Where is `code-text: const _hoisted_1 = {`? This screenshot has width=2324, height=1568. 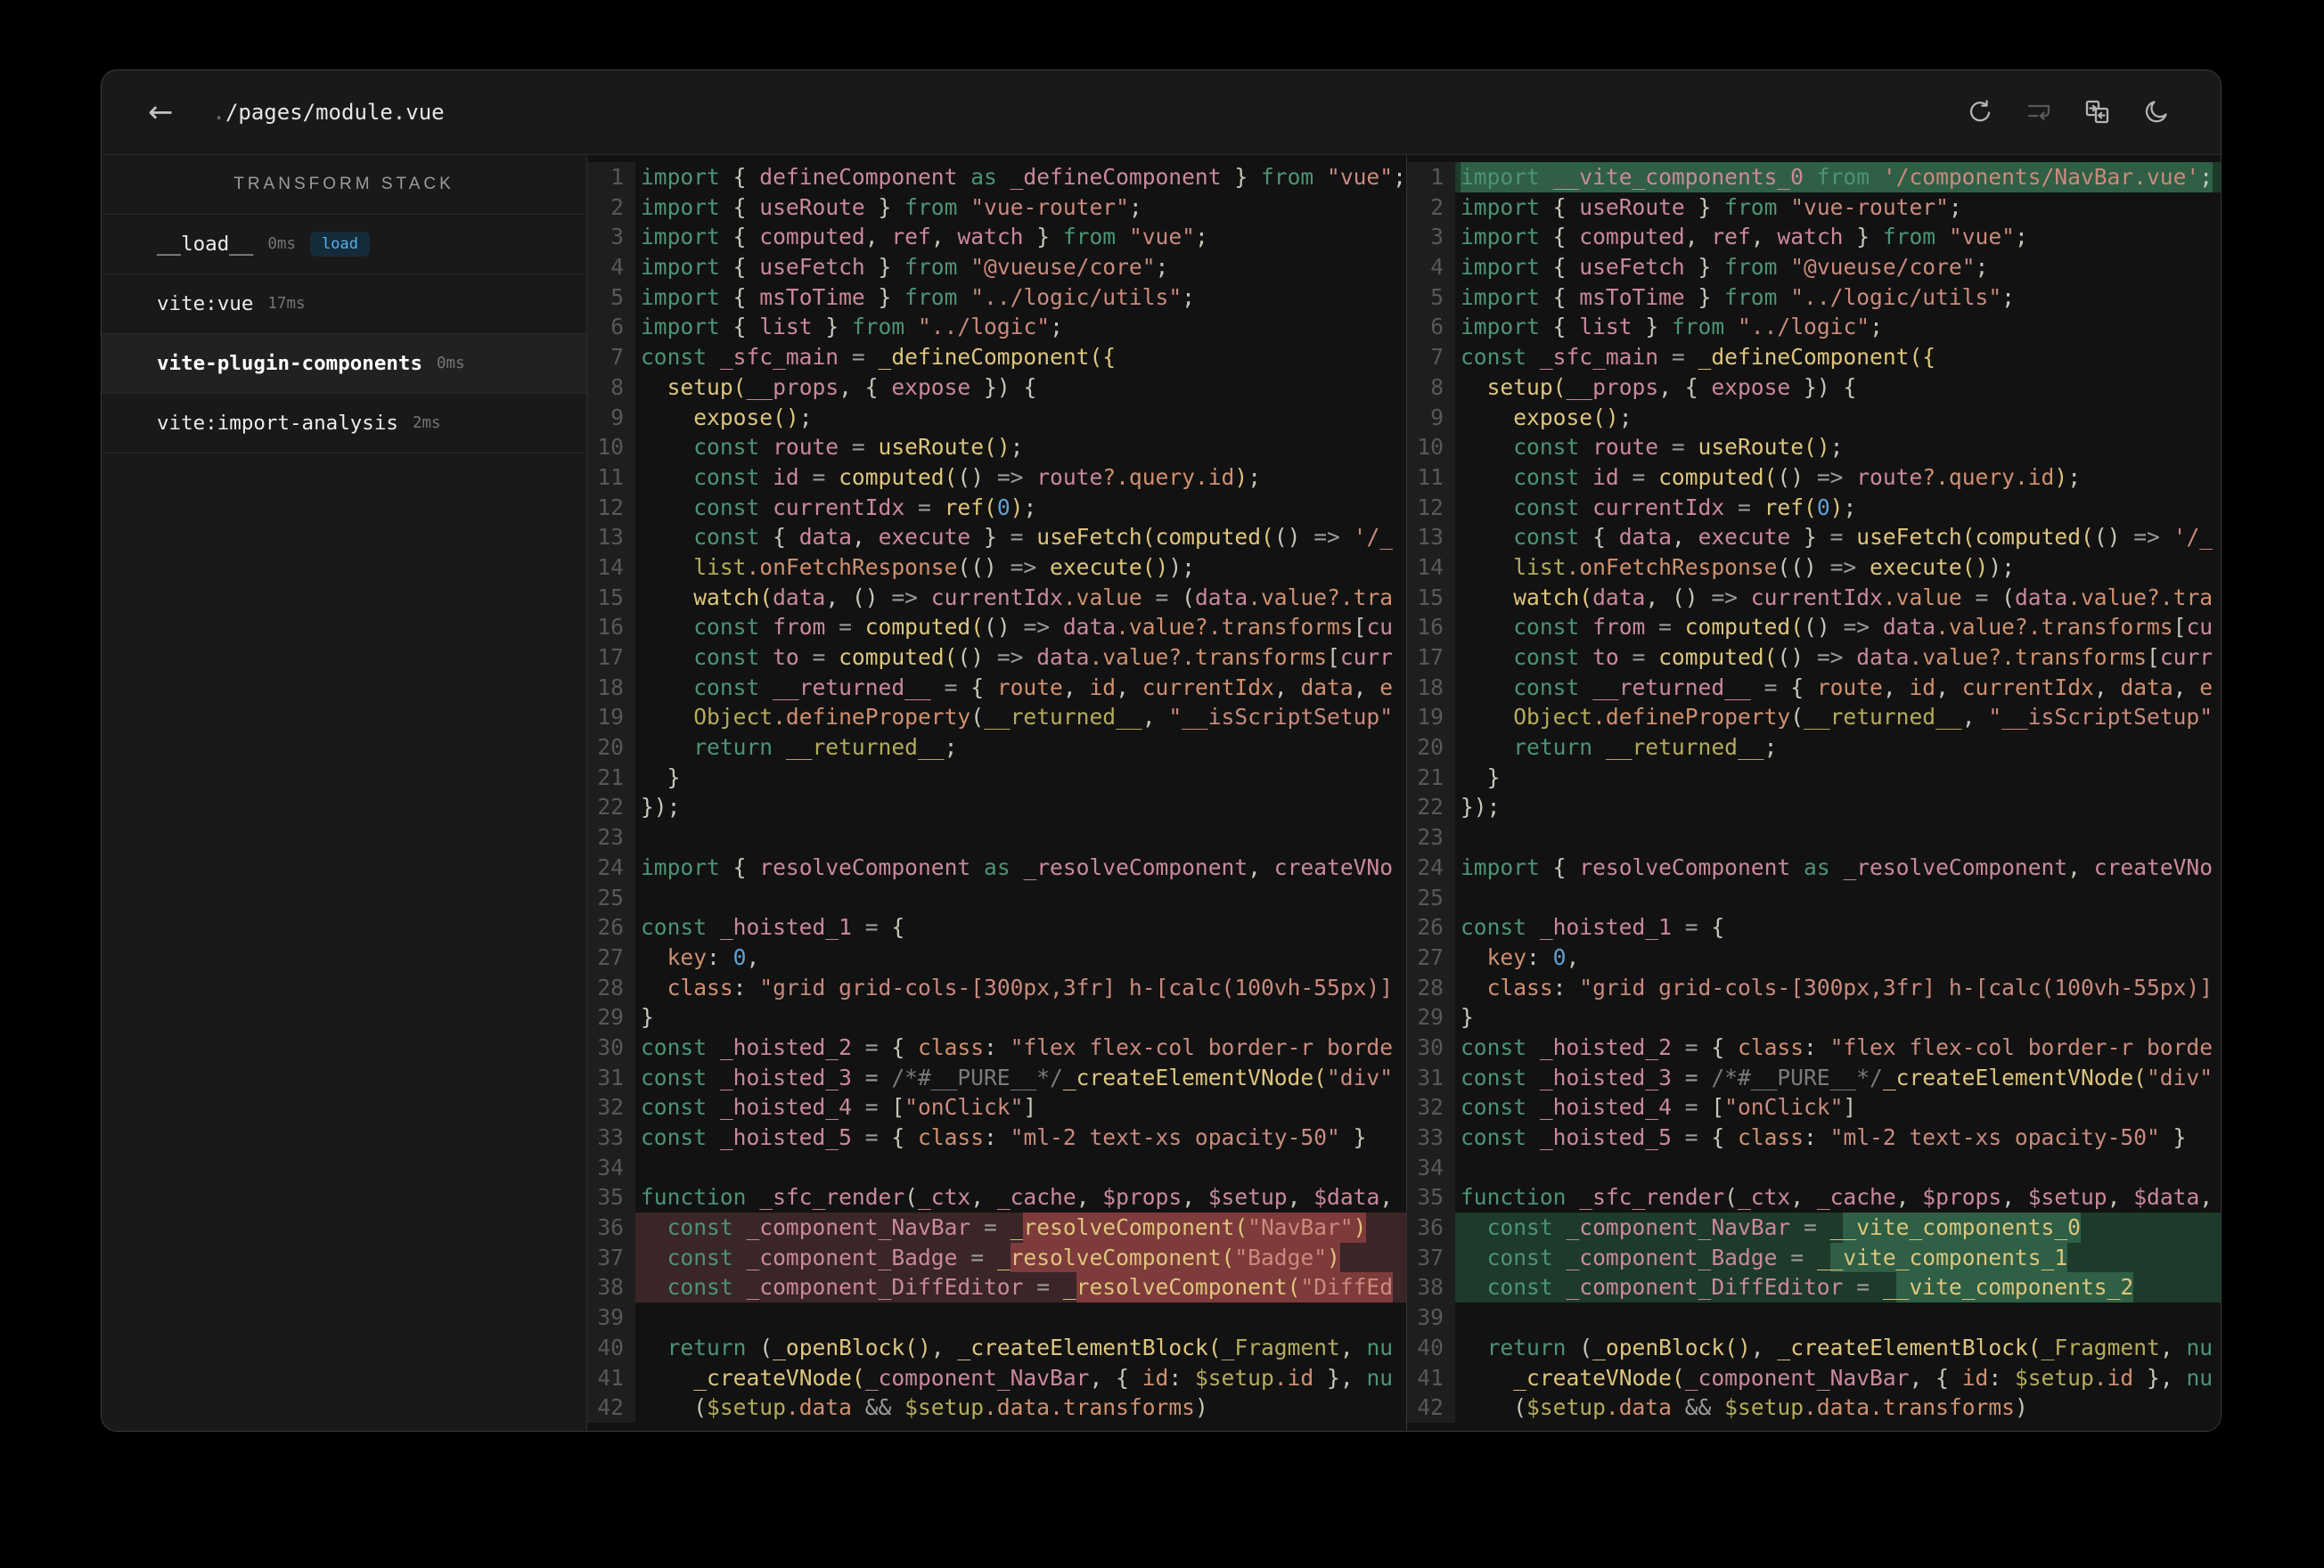 code-text: const _hoisted_1 = { is located at coordinates (773, 927).